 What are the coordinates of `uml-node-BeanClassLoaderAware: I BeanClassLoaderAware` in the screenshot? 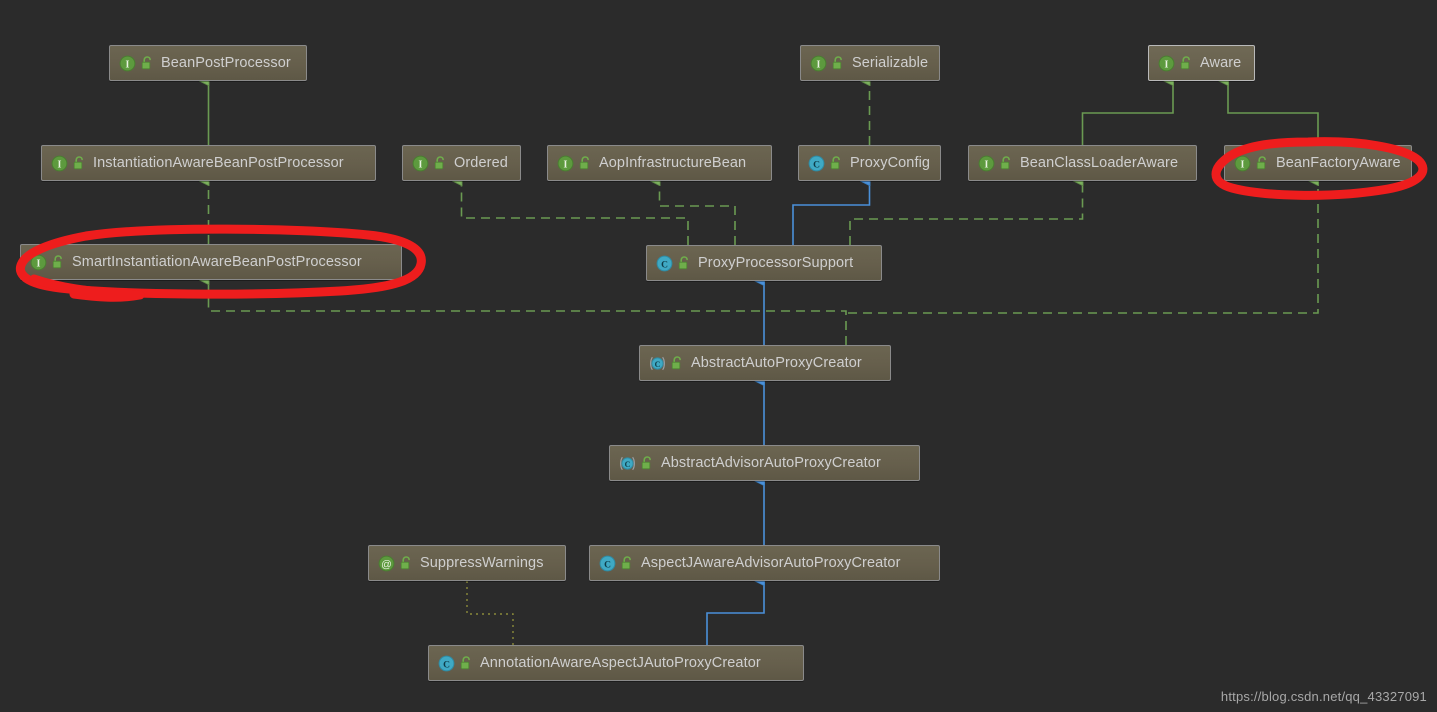 It's located at (1082, 163).